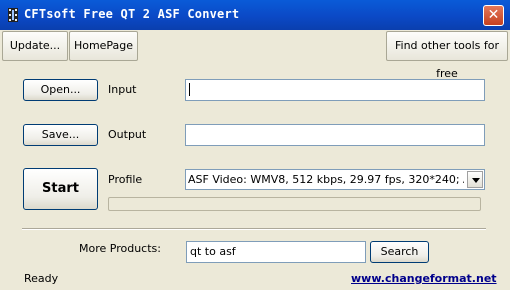 Image resolution: width=510 pixels, height=290 pixels. What do you see at coordinates (132, 14) in the screenshot?
I see `window-title: CFTsoft Free QT 2 ASF Convert` at bounding box center [132, 14].